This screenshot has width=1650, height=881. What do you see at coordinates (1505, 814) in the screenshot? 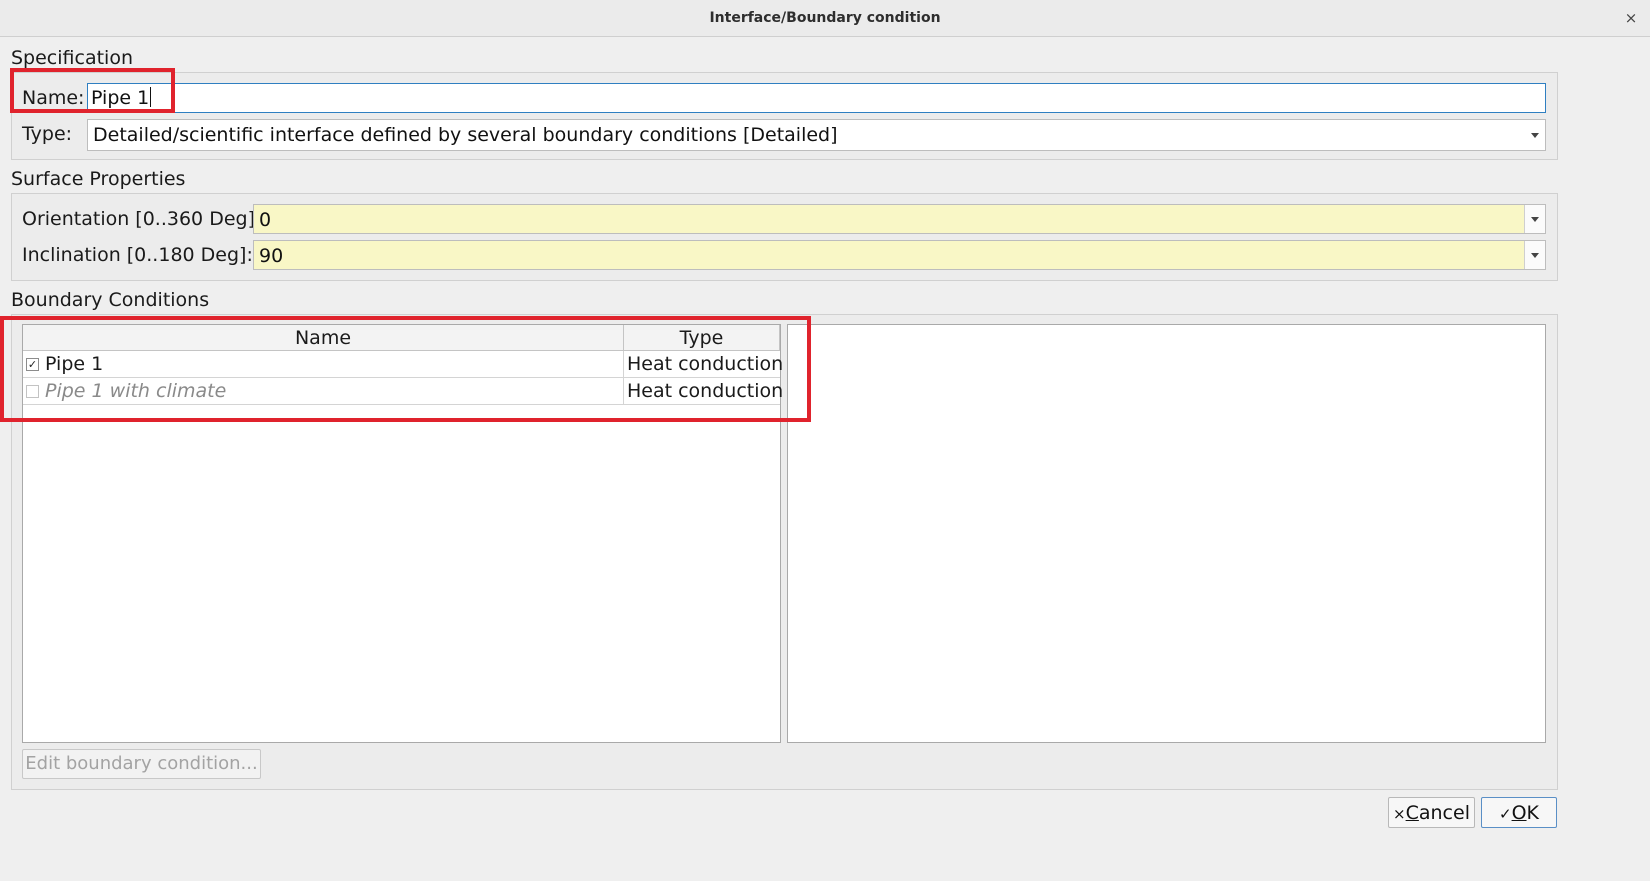
I see `checkmark-icon: ✓` at bounding box center [1505, 814].